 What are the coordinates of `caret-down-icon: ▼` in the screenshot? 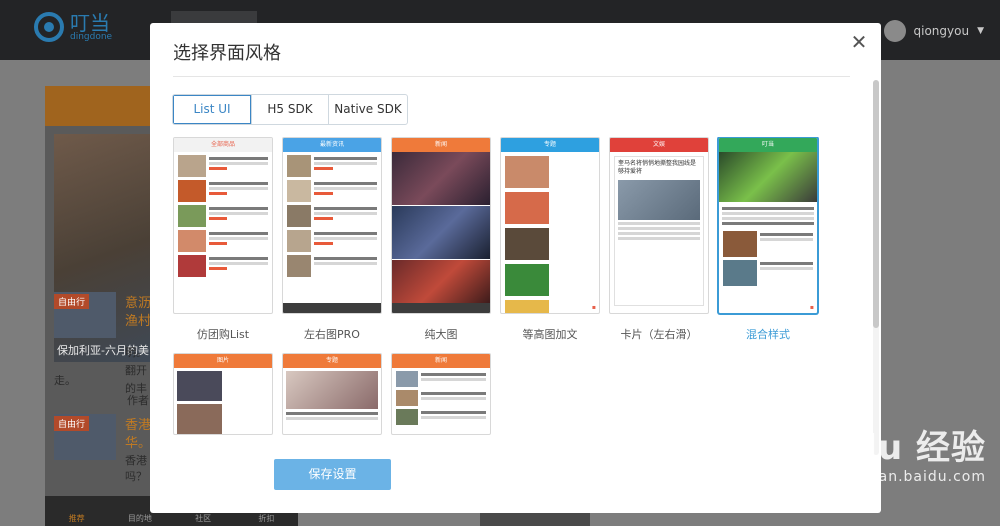 It's located at (980, 31).